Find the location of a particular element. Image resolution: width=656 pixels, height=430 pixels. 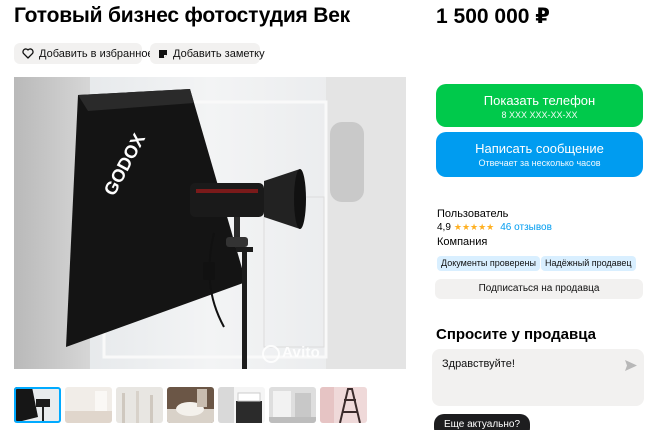

badge-documents-verified: Документы проверены is located at coordinates (488, 263).